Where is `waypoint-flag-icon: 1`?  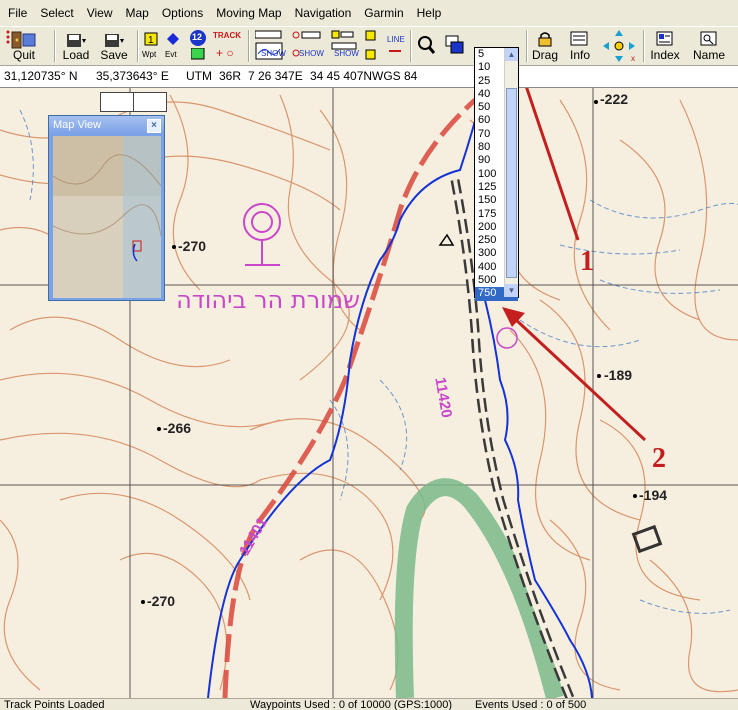 waypoint-flag-icon: 1 is located at coordinates (151, 39).